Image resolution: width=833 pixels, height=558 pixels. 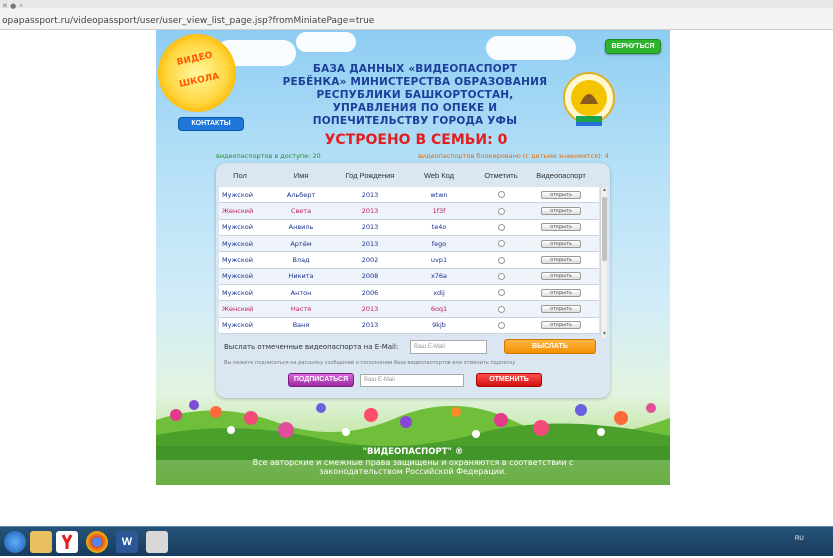 What do you see at coordinates (41, 542) in the screenshot?
I see `explorer-icon` at bounding box center [41, 542].